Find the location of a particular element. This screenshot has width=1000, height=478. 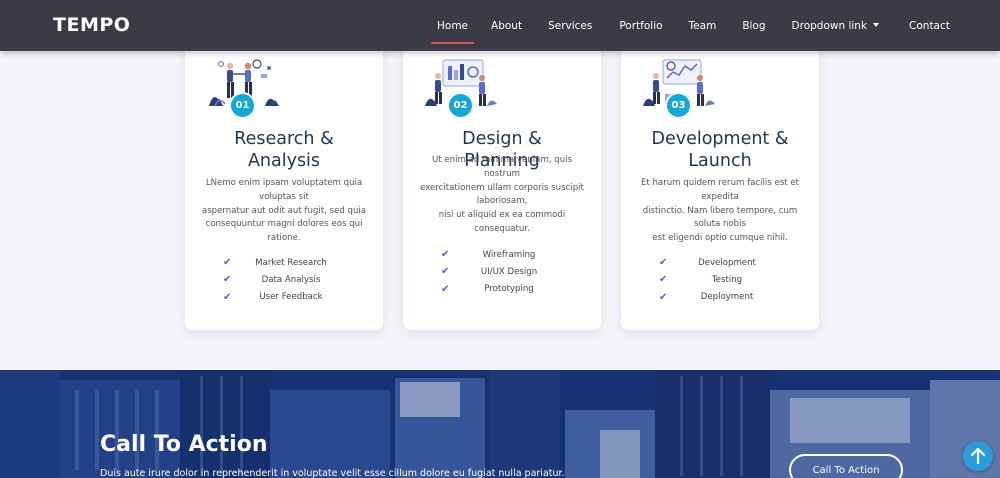

card-title-line1: Development & is located at coordinates (720, 139).